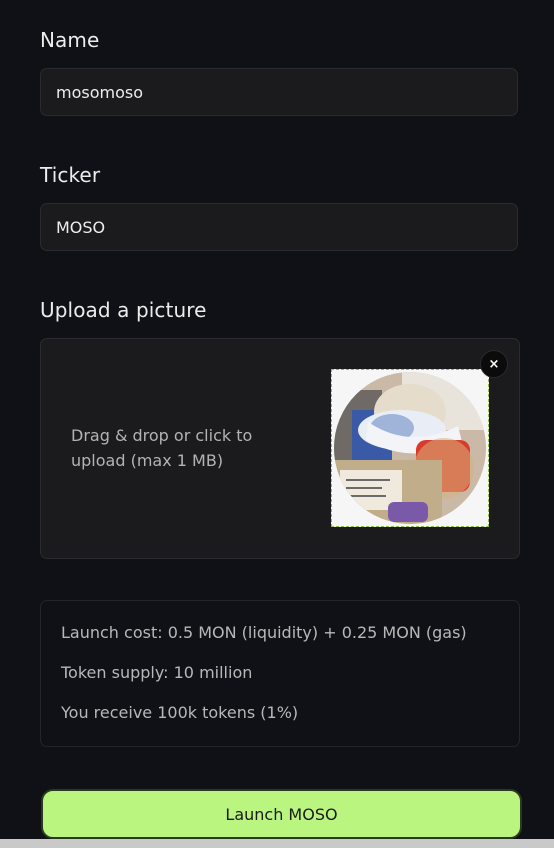 The height and width of the screenshot is (848, 554). Describe the element at coordinates (279, 227) in the screenshot. I see `ticker-input` at that location.